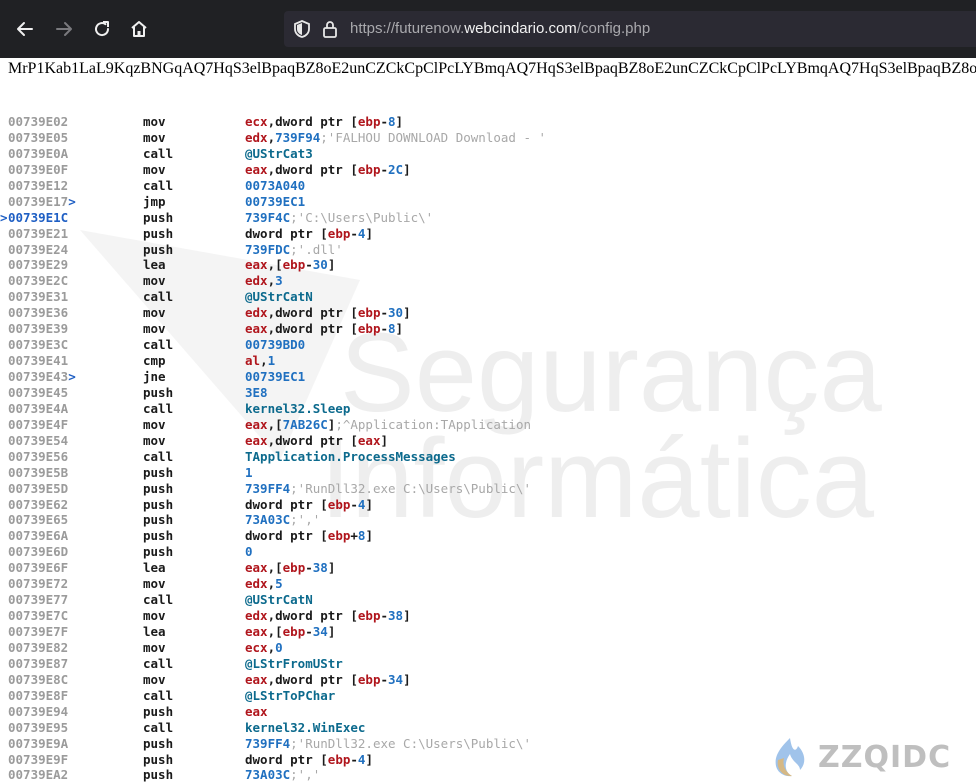 This screenshot has height=783, width=976. I want to click on disasm-row: 00739E4A call kernel32.Sleep, so click(488, 409).